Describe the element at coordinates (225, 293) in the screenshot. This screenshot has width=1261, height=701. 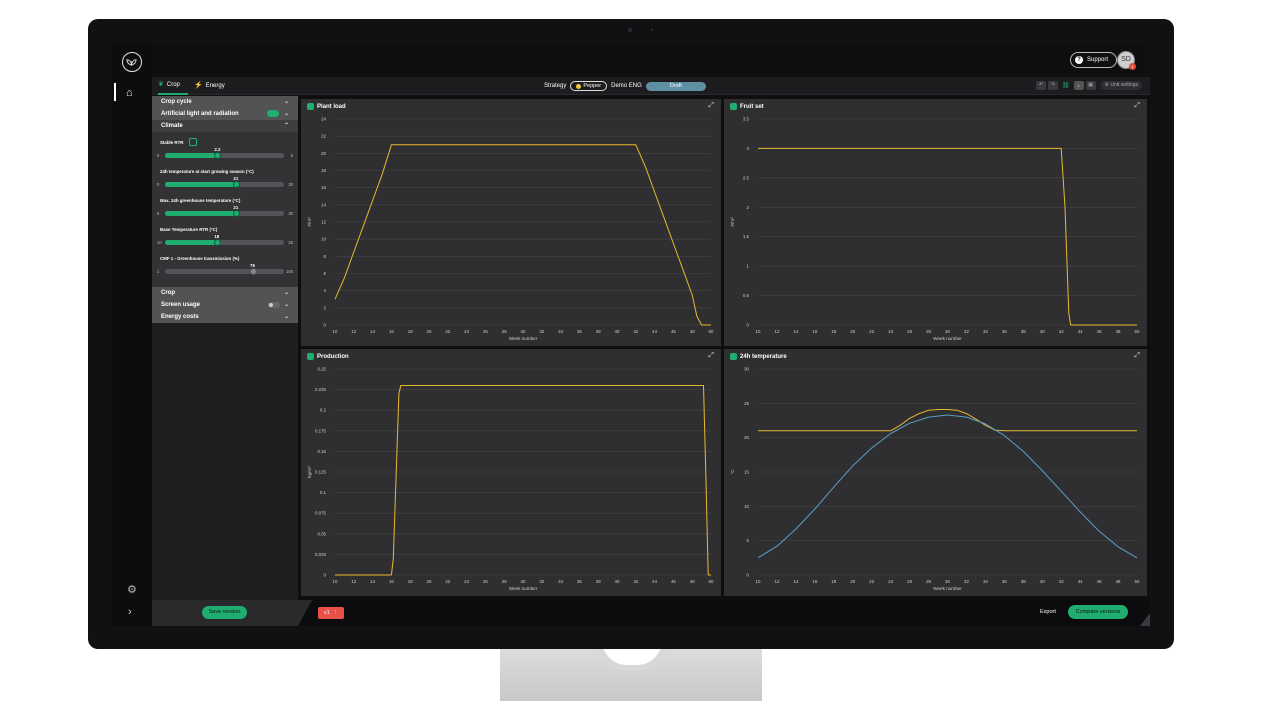
I see `section-crop: Crop ⌄` at that location.